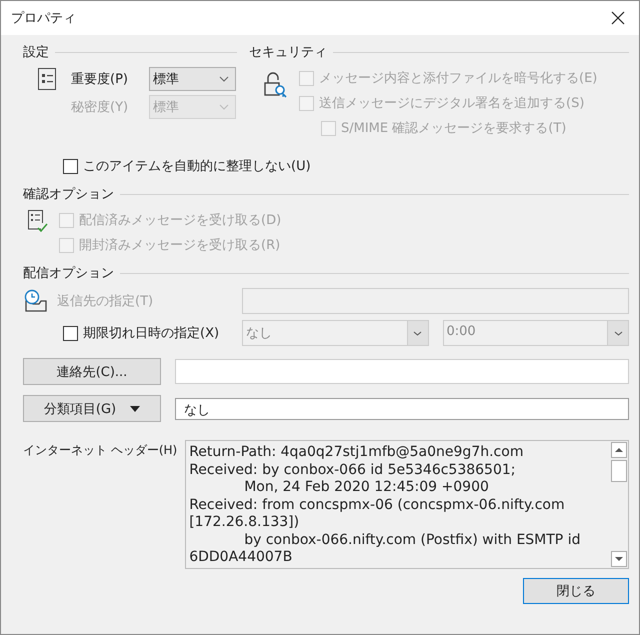 This screenshot has height=635, width=640. Describe the element at coordinates (47, 79) in the screenshot. I see `list-icon` at that location.